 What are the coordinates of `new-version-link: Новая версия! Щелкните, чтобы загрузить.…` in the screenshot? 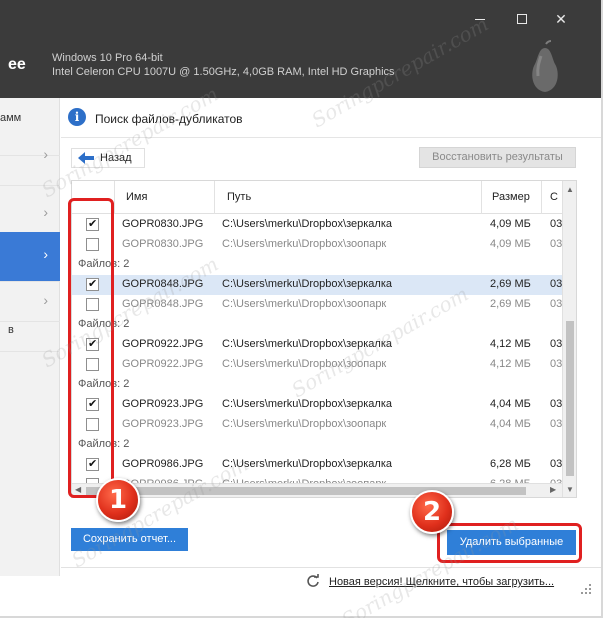 It's located at (441, 582).